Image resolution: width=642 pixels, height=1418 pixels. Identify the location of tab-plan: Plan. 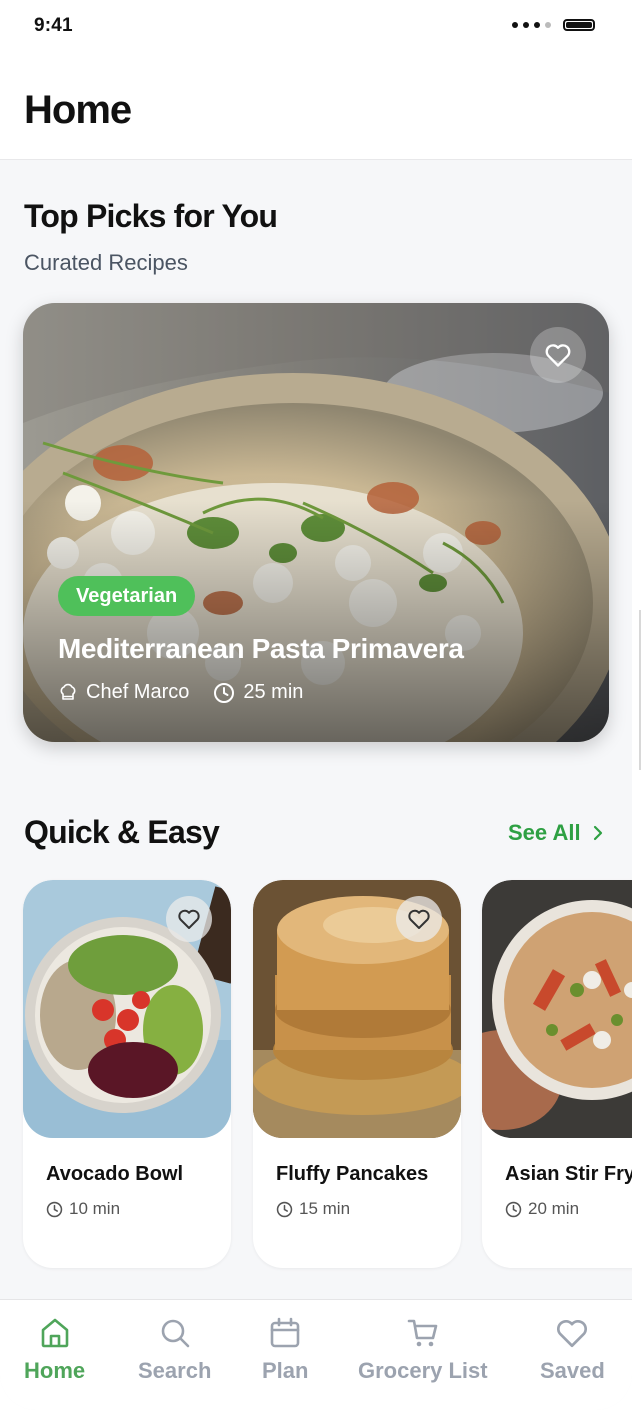
(285, 1350).